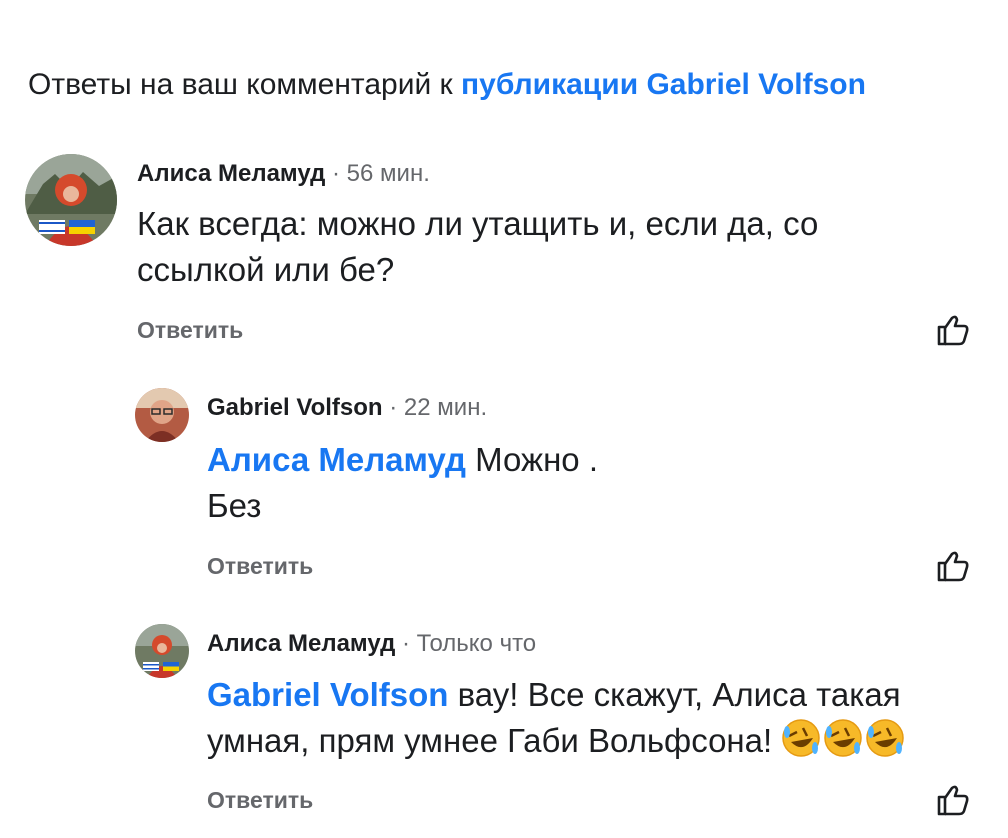  Describe the element at coordinates (438, 407) in the screenshot. I see `comment-time: · 22 мин.` at that location.